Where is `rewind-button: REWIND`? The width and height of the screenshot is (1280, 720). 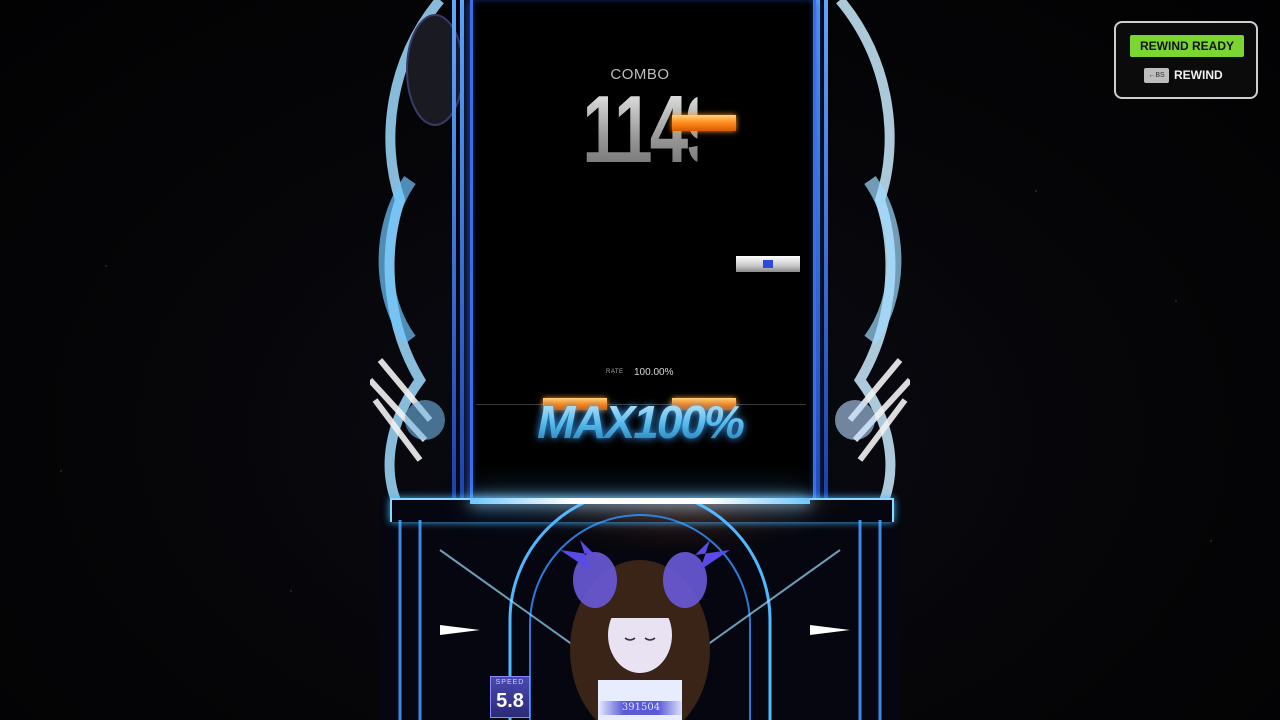 rewind-button: REWIND is located at coordinates (1198, 75).